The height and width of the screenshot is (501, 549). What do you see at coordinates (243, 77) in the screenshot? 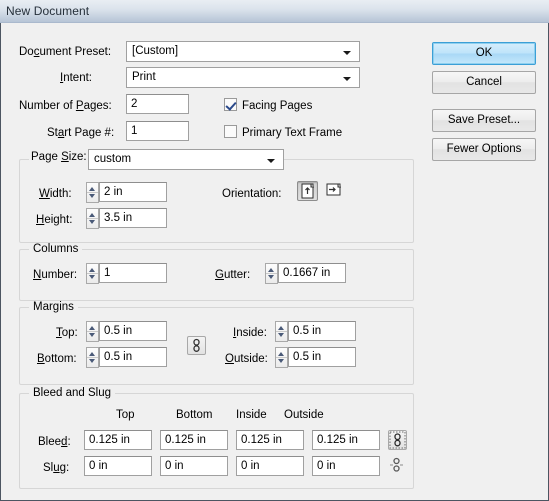
I see `intent-combo: Print` at bounding box center [243, 77].